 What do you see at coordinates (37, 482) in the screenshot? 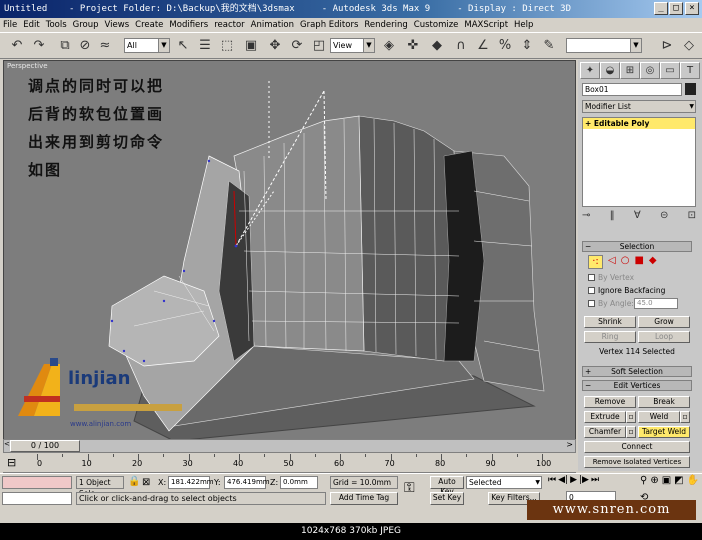
I see `maxscript-listener` at bounding box center [37, 482].